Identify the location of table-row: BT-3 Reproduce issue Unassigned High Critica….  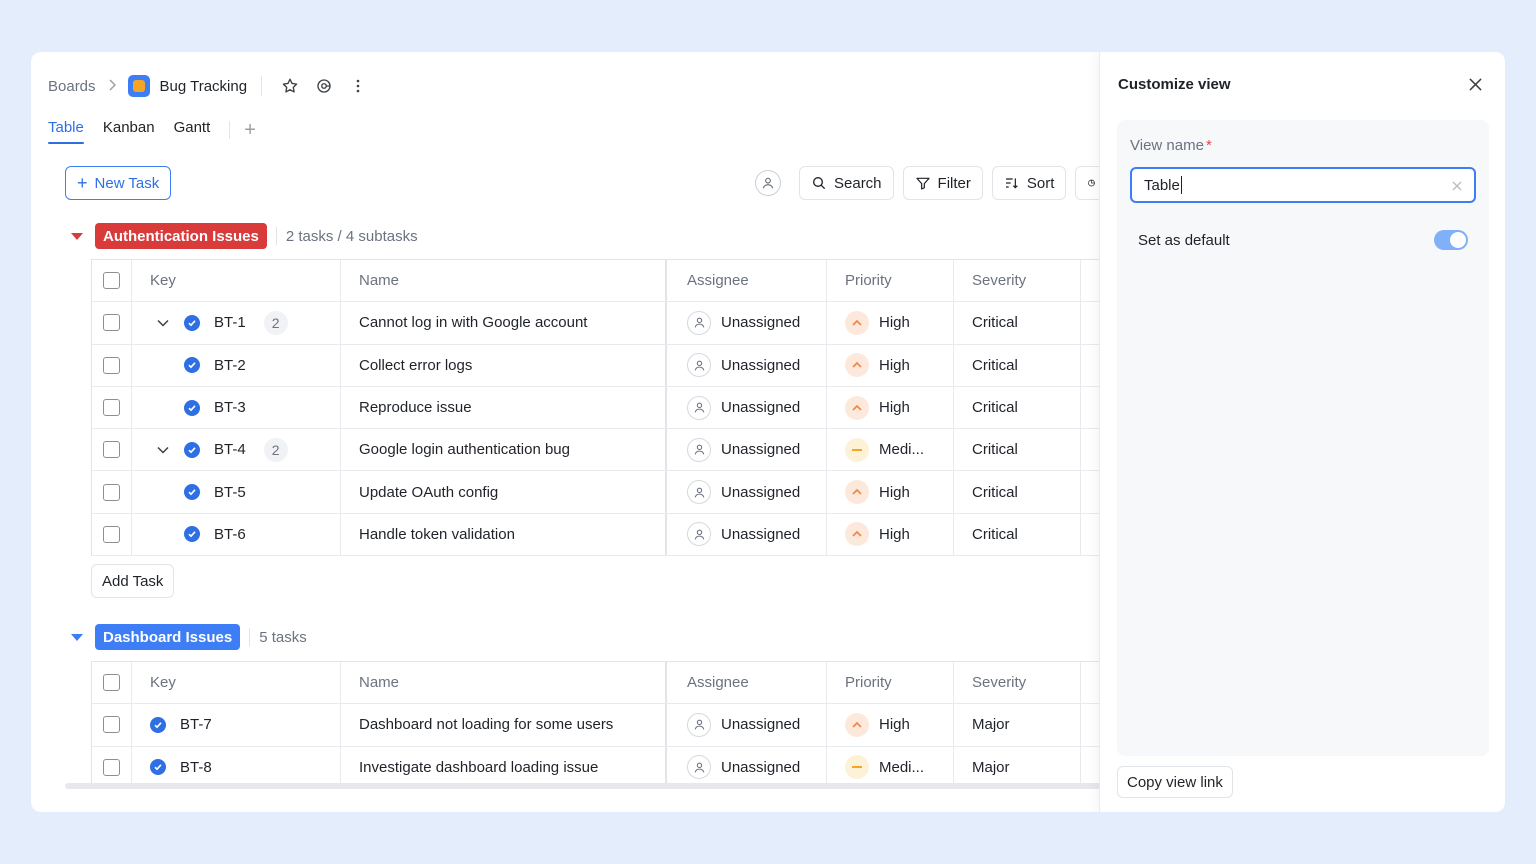
(596, 408).